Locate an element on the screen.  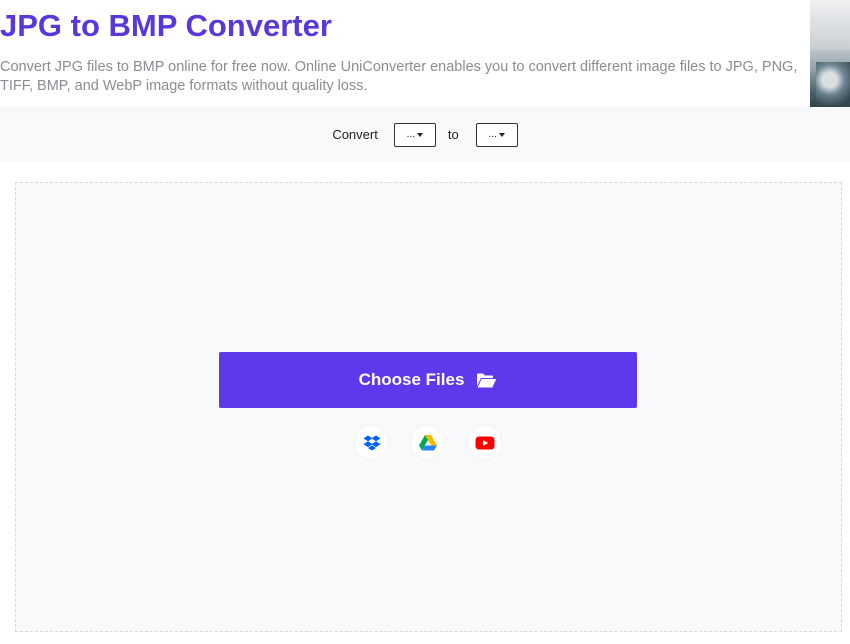
youtube-icon is located at coordinates (484, 442).